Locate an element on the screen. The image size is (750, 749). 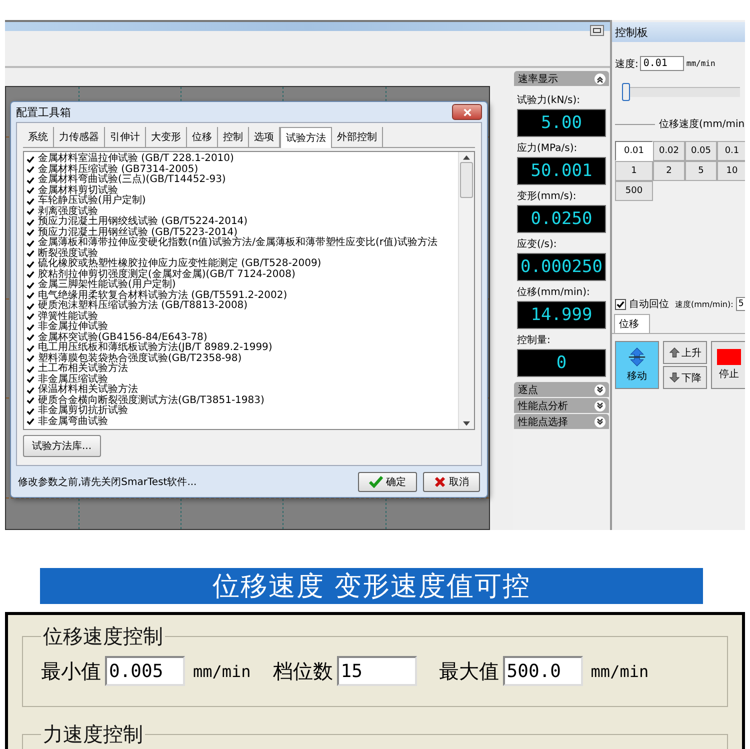
section-header: 逐点 is located at coordinates (561, 389).